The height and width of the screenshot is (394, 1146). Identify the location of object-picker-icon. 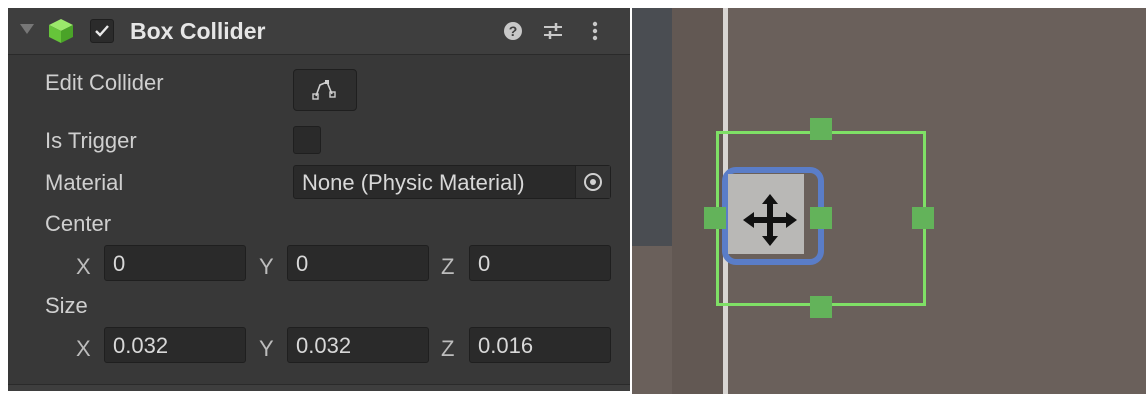
(593, 182).